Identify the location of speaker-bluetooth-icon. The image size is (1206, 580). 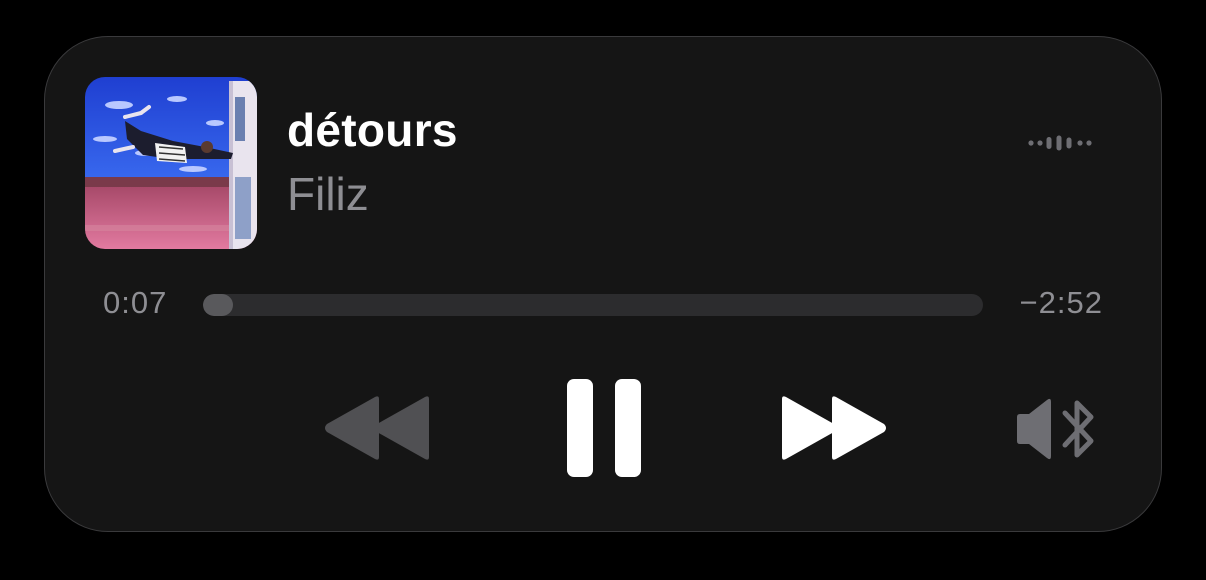
(1055, 429).